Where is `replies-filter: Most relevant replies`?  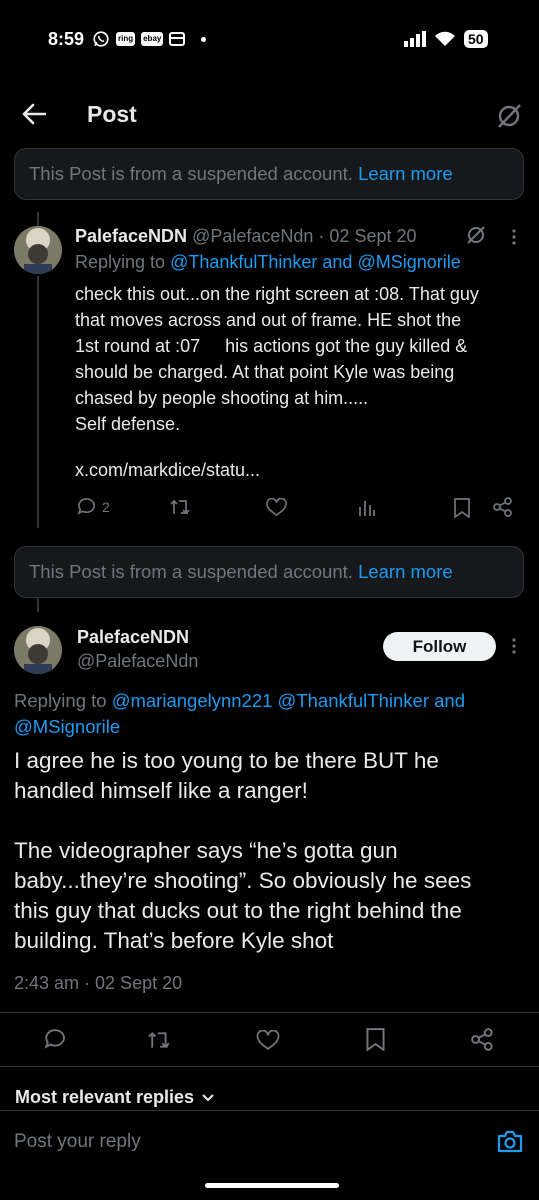 replies-filter: Most relevant replies is located at coordinates (114, 1097).